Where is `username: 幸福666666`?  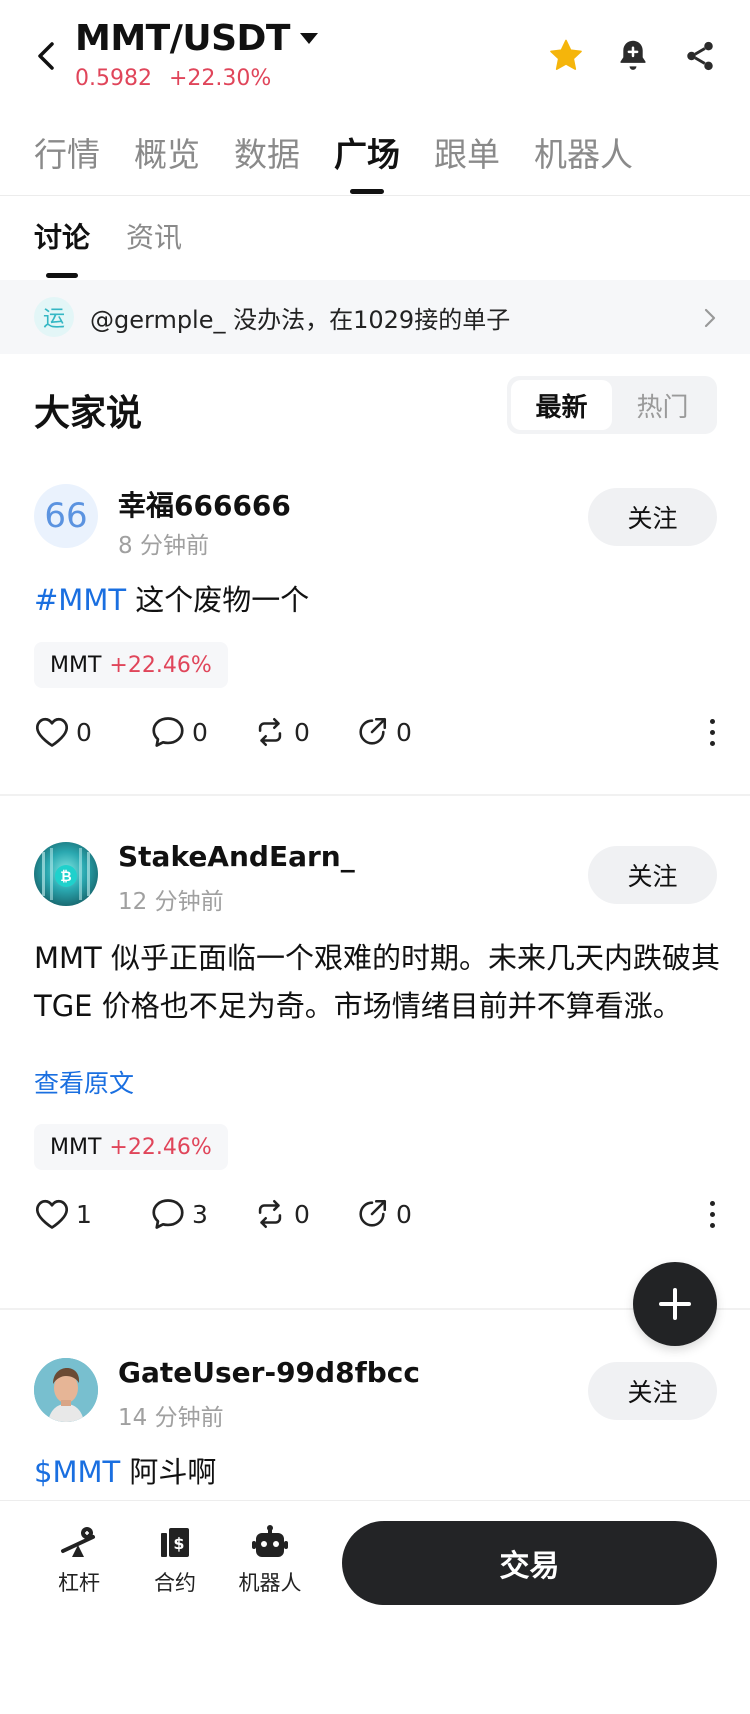 username: 幸福666666 is located at coordinates (204, 504).